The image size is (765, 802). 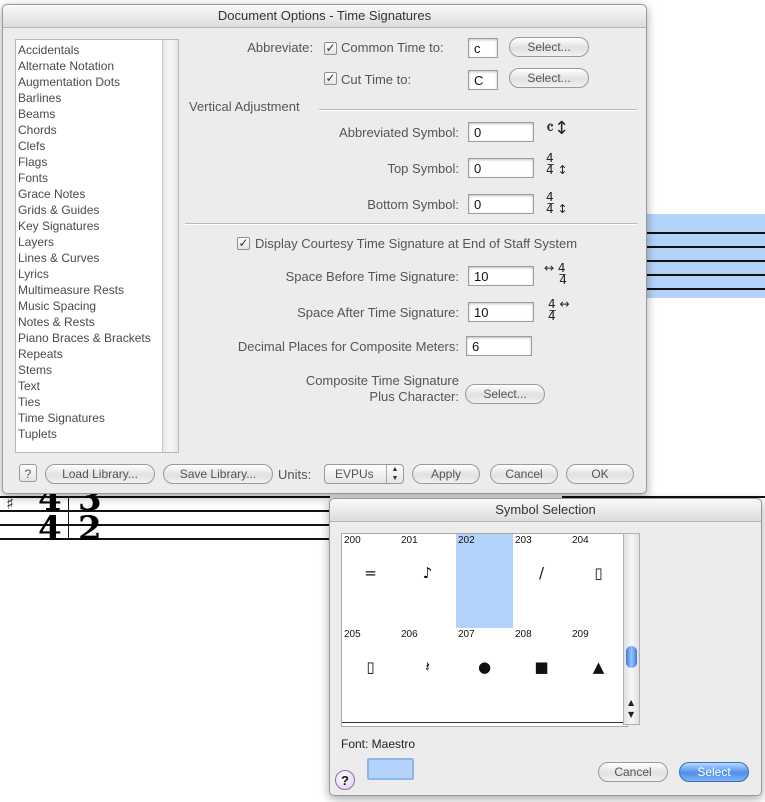 I want to click on category-item: Notes & Rests, so click(x=56, y=322).